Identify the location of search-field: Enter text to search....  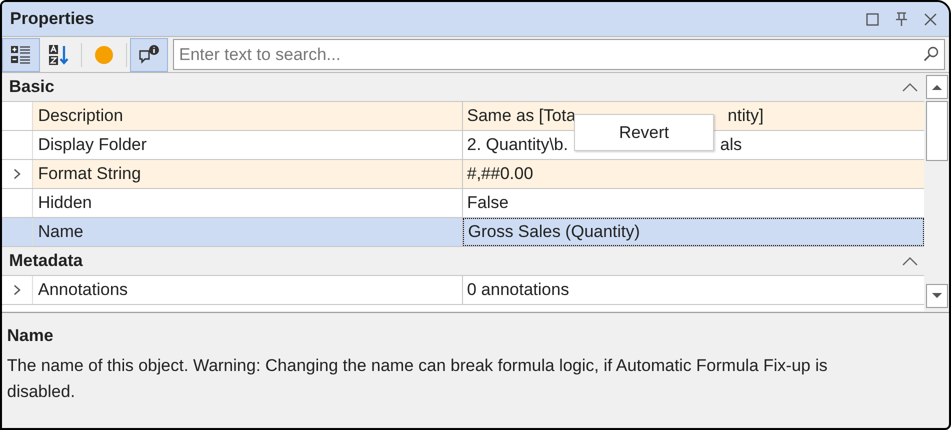
(559, 54).